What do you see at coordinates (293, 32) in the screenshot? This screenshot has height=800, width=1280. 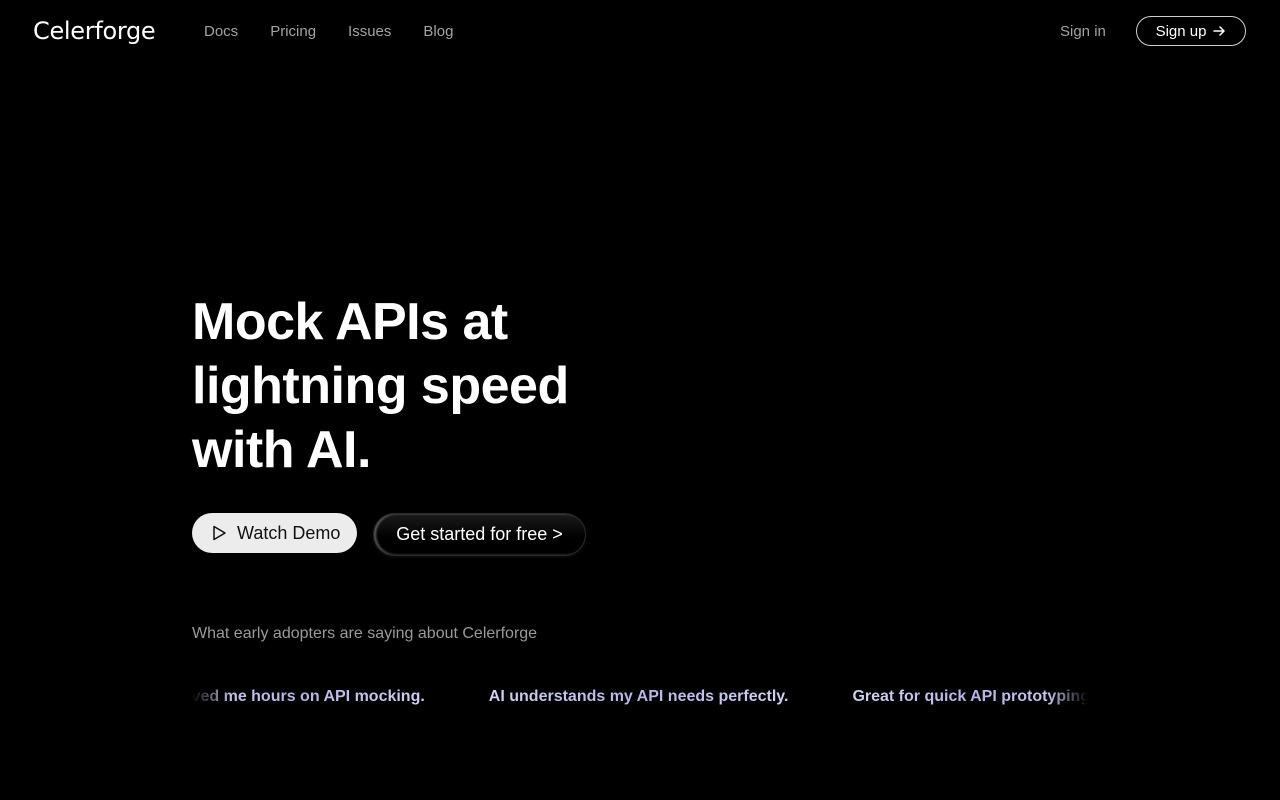 I see `nav-link-pricing: Pricing` at bounding box center [293, 32].